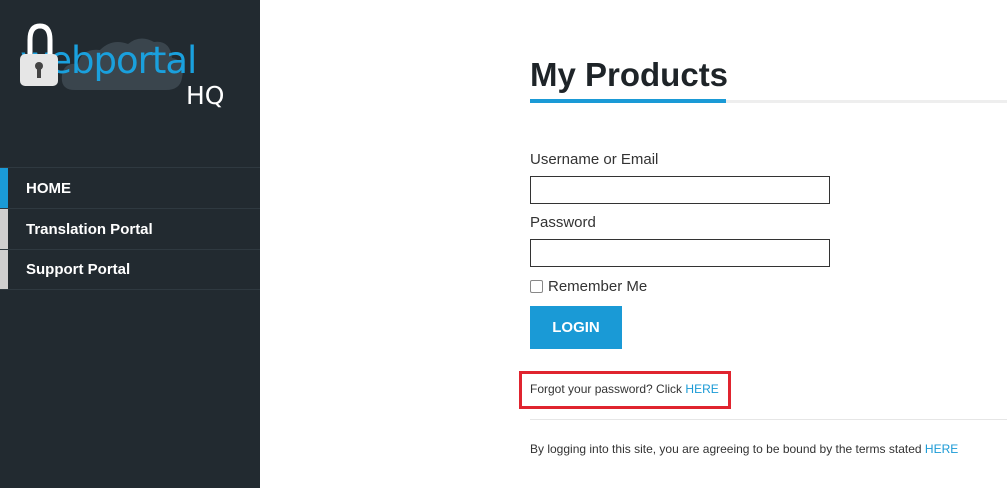 This screenshot has width=1007, height=488. What do you see at coordinates (576, 327) in the screenshot?
I see `login-button: LOGIN` at bounding box center [576, 327].